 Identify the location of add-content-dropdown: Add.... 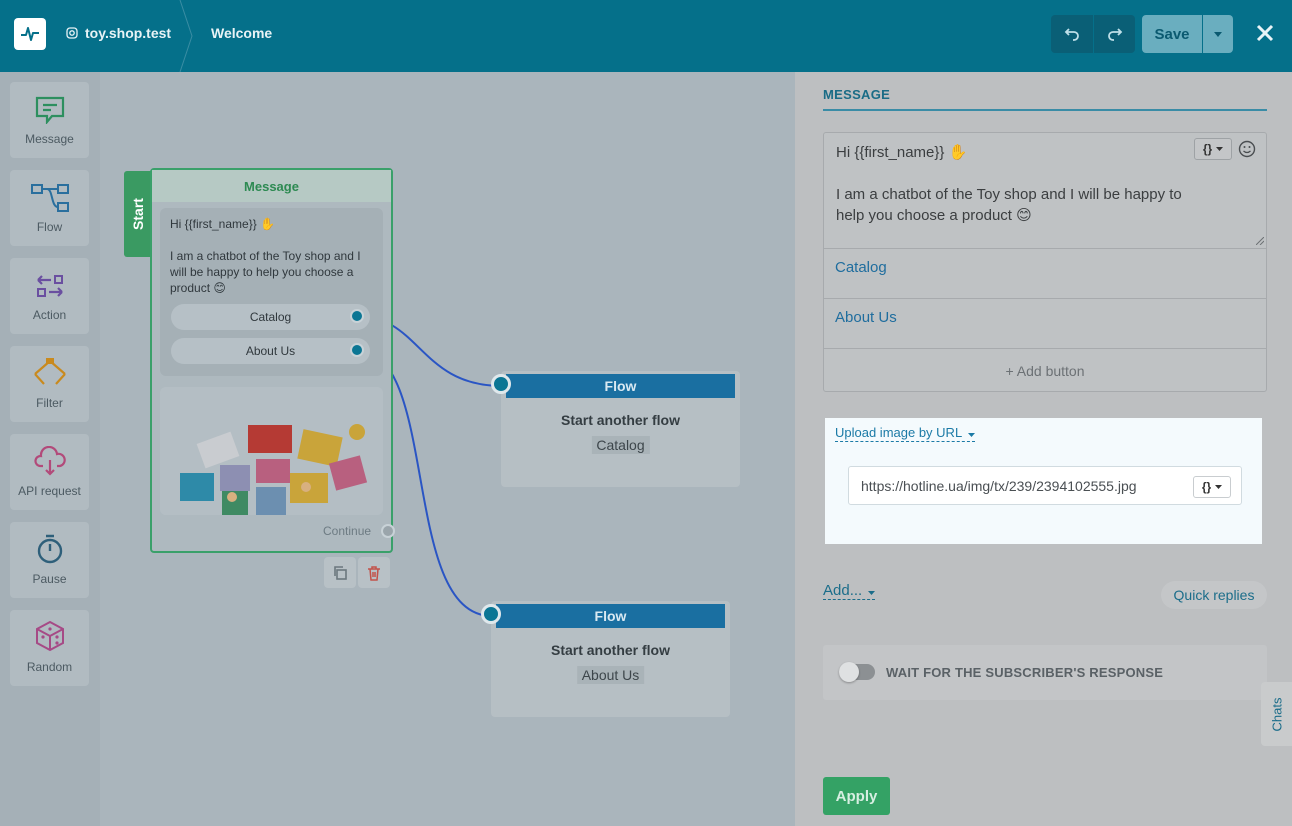
(849, 591).